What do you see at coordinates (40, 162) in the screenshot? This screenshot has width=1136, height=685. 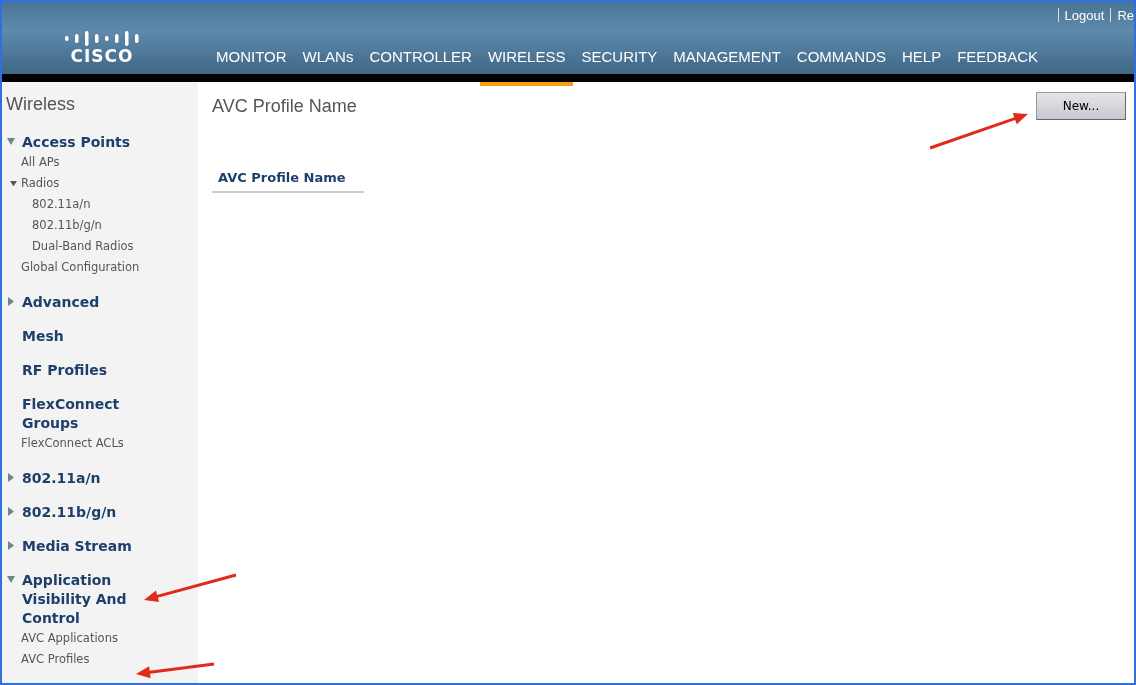 I see `sidebar-subitem: All APs` at bounding box center [40, 162].